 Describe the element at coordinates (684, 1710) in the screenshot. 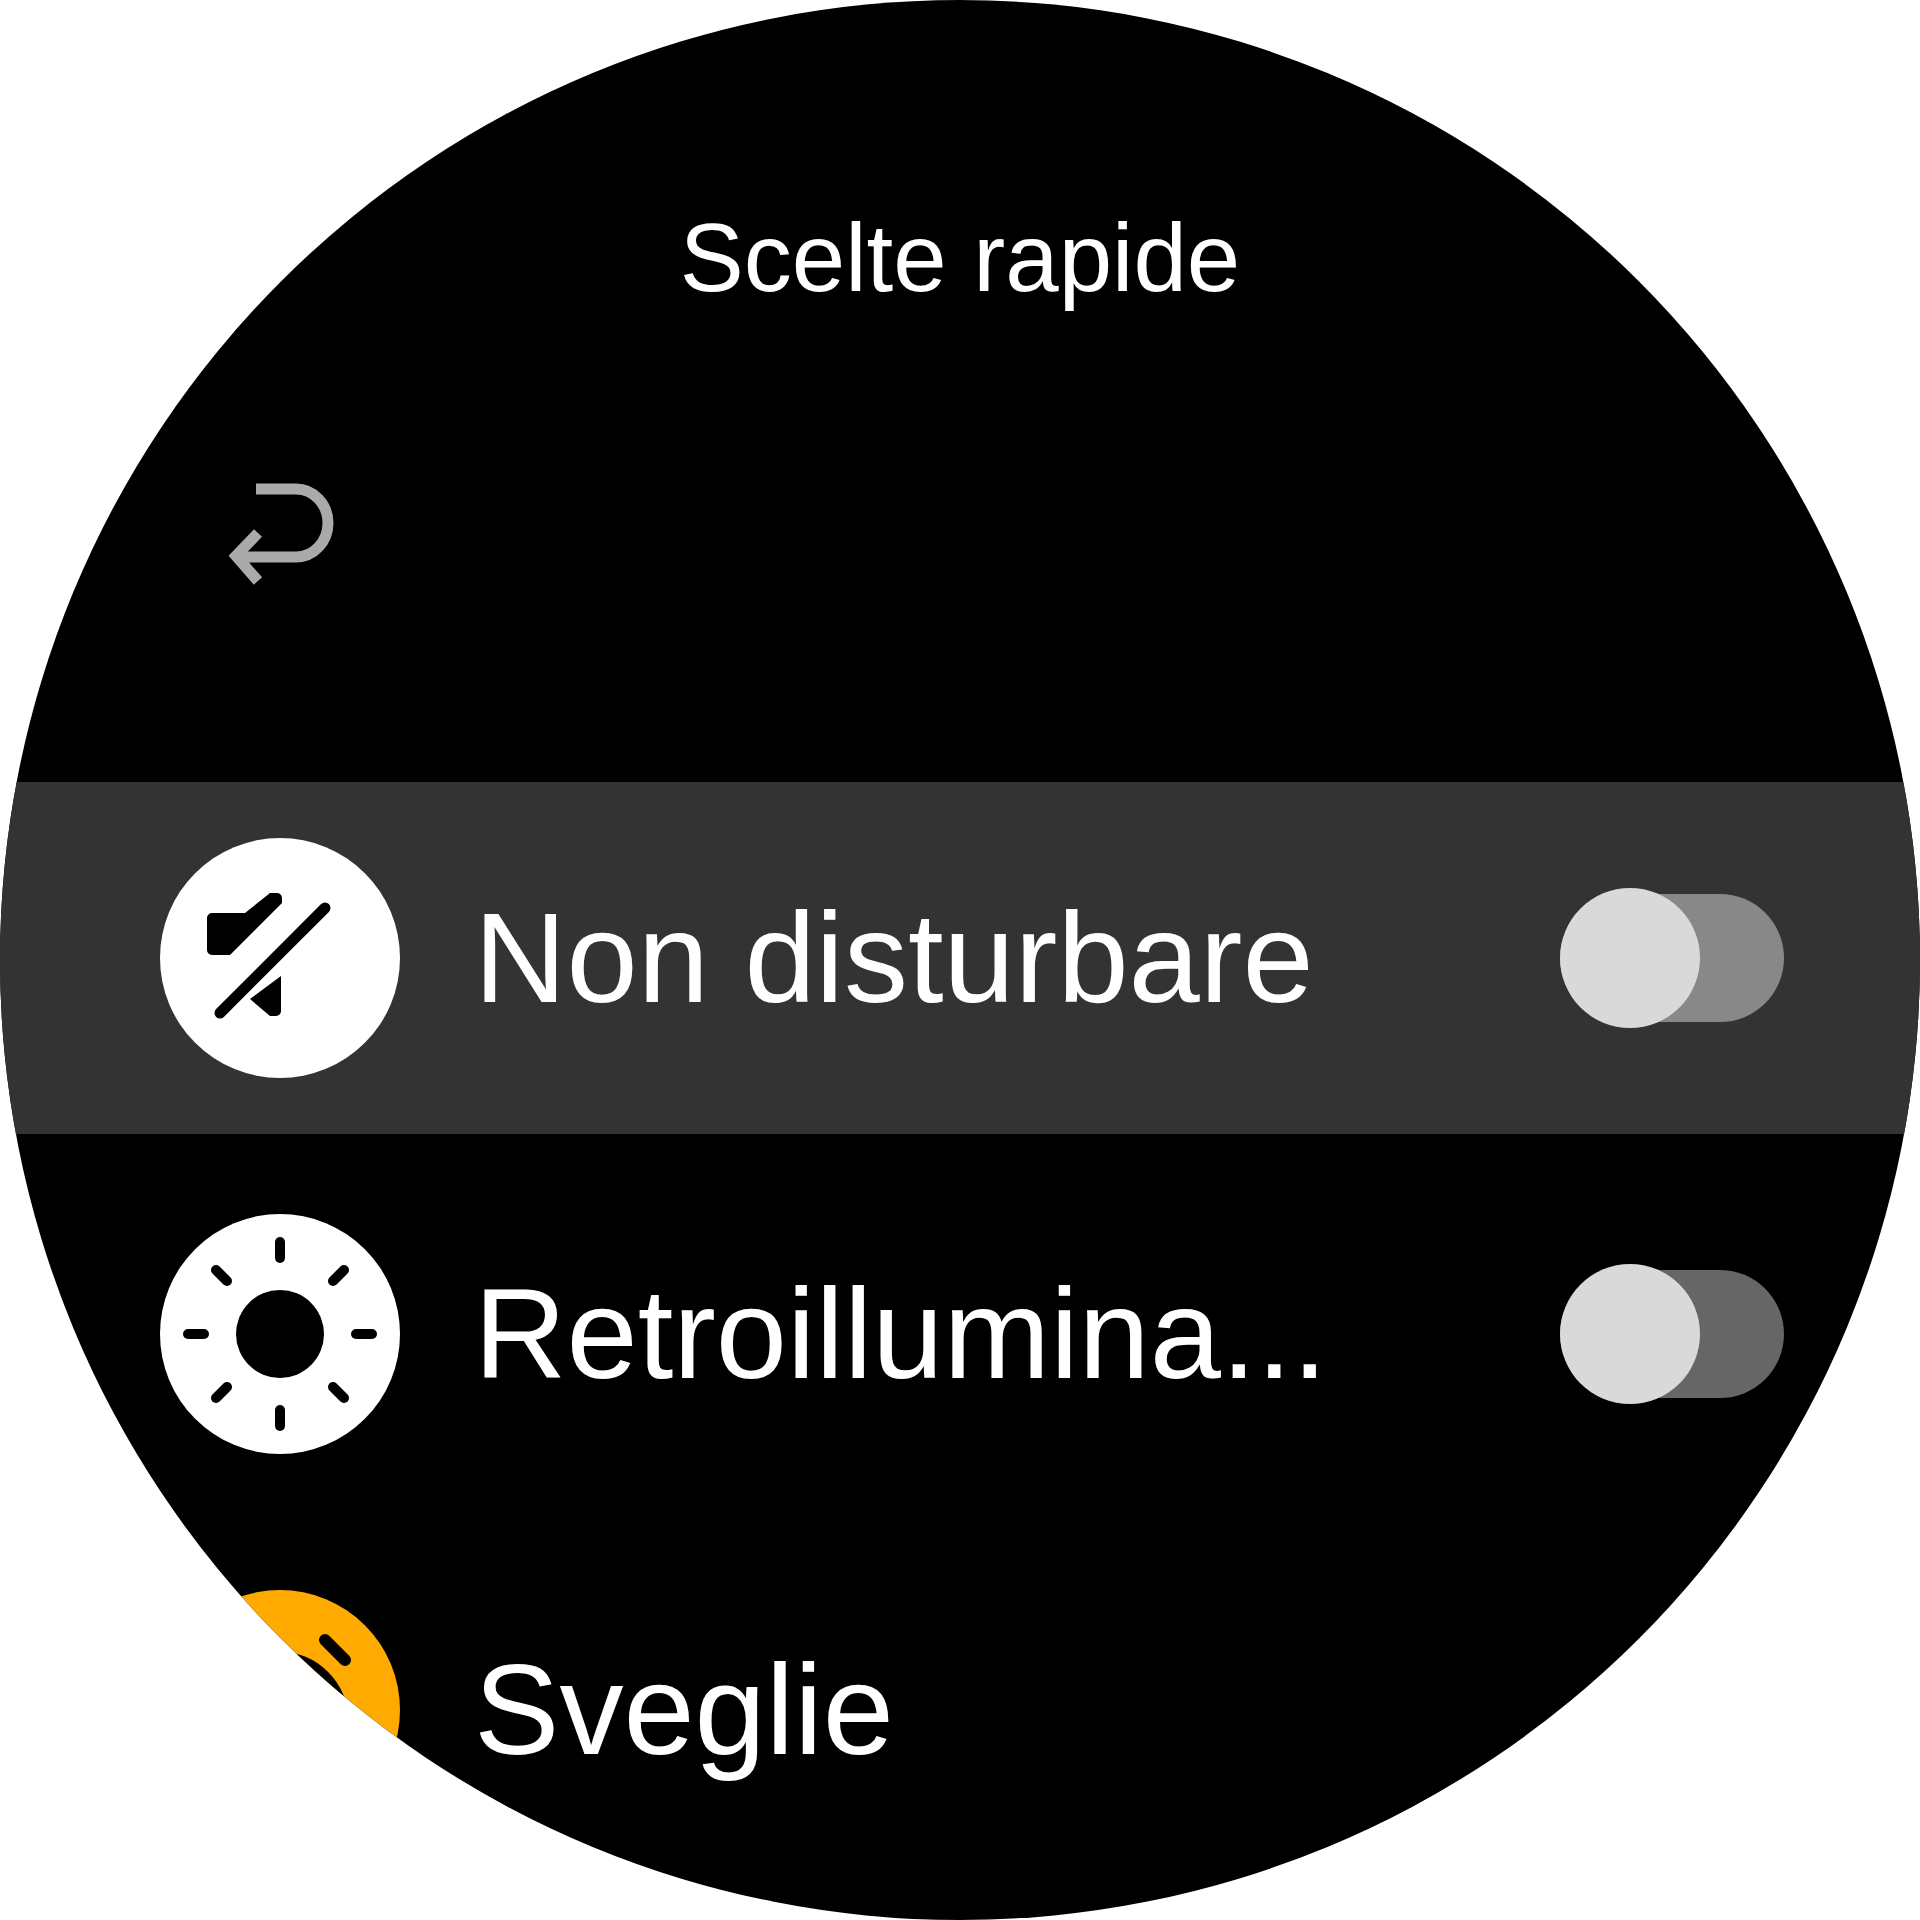

I see `menu-label: Sveglie` at that location.